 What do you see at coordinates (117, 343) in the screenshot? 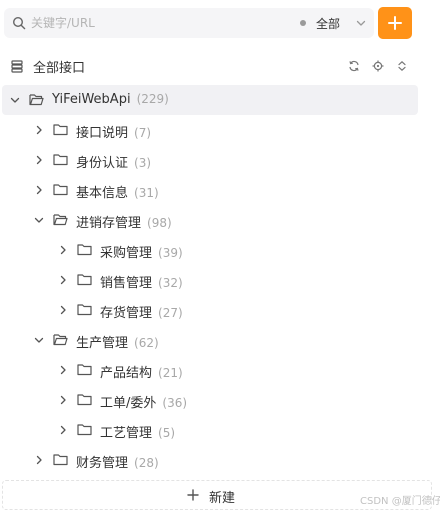
I see `tree-node-label: 生产管理 (62)` at bounding box center [117, 343].